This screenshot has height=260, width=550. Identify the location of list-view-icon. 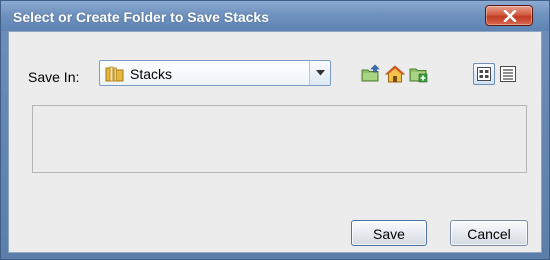
(508, 74).